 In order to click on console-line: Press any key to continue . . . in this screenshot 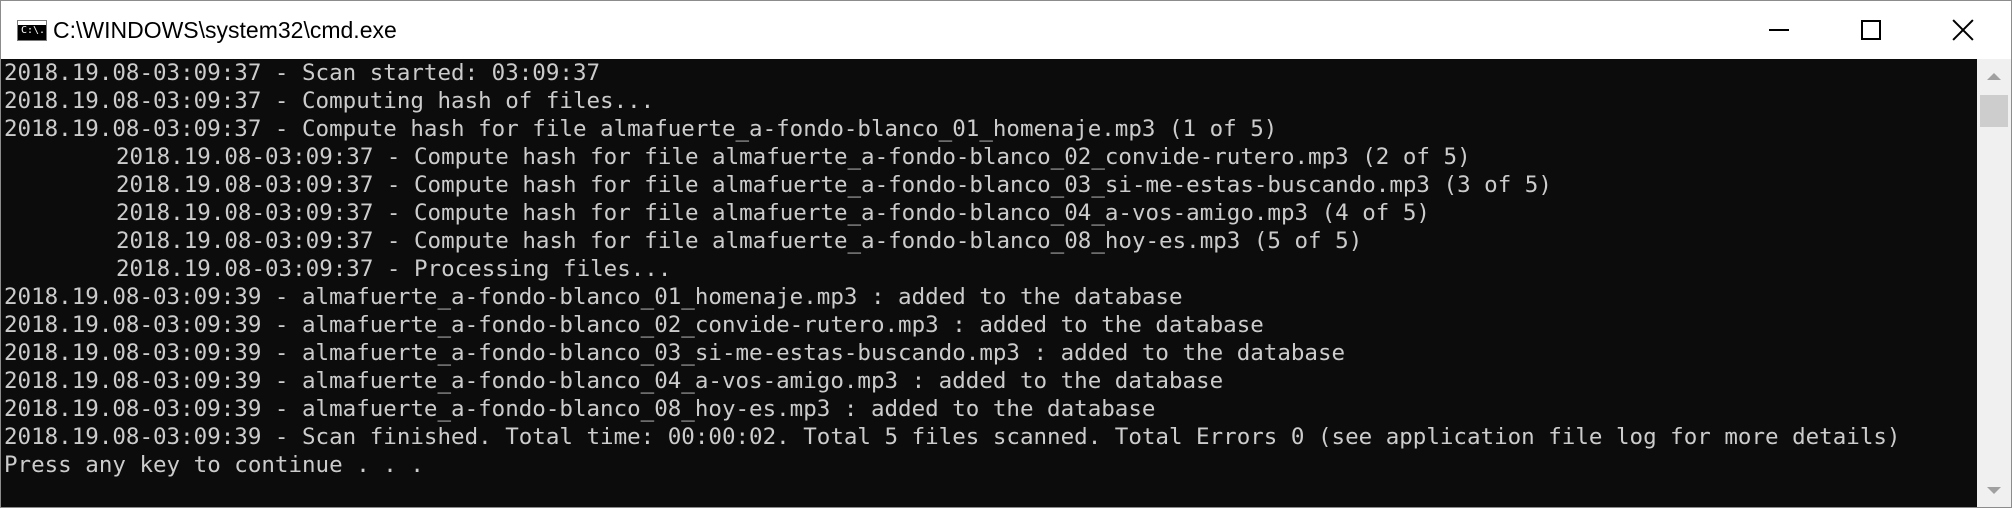, I will do `click(214, 465)`.